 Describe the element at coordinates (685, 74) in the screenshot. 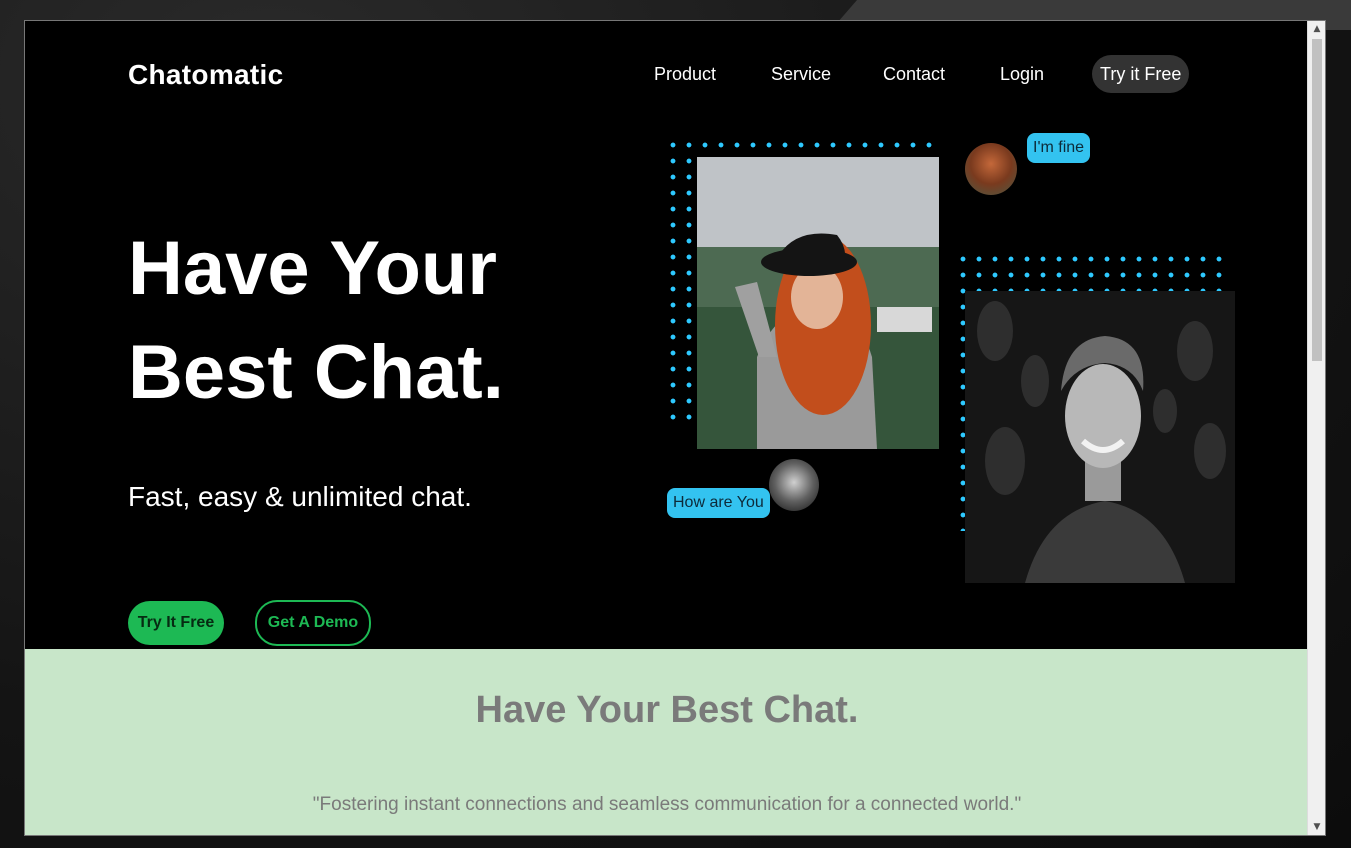

I see `nav-item-product: Product` at that location.